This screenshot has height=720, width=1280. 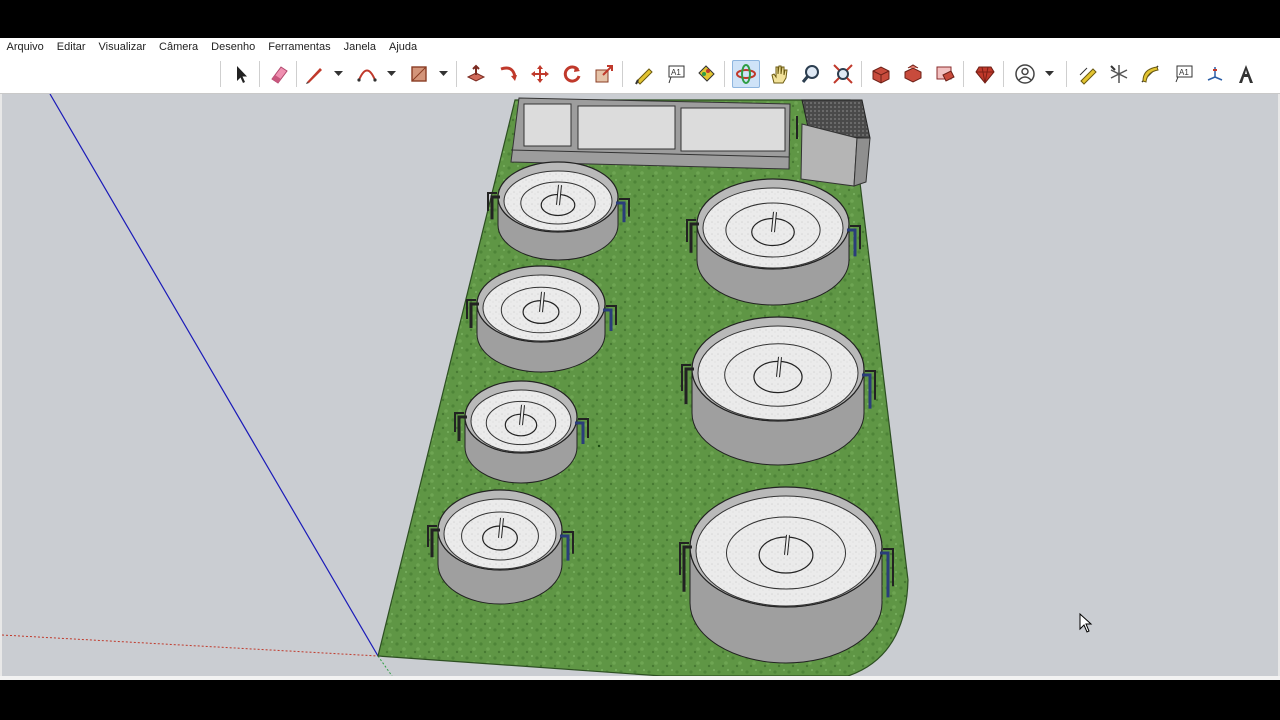 I want to click on zoom-extents-tool-button, so click(x=843, y=74).